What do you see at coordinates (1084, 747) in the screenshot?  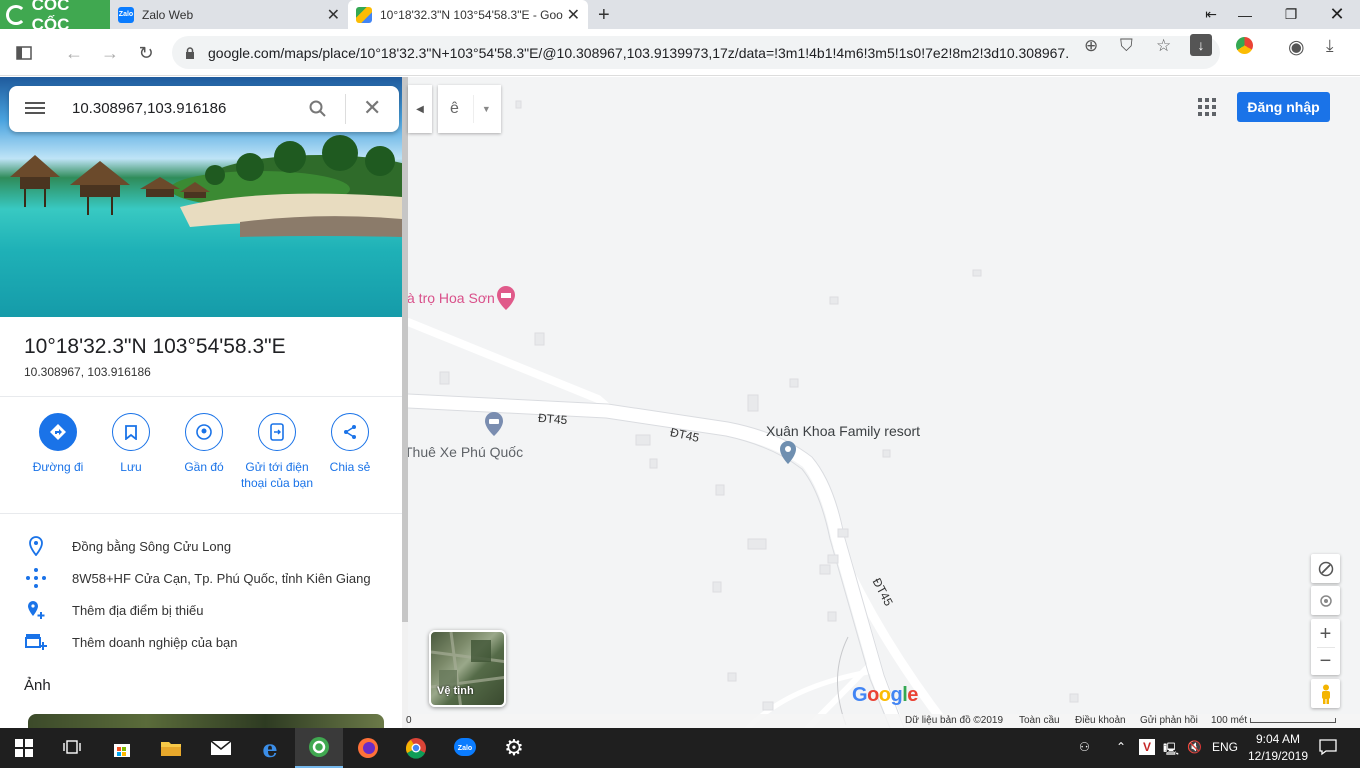 I see `people-icon: ⚇` at bounding box center [1084, 747].